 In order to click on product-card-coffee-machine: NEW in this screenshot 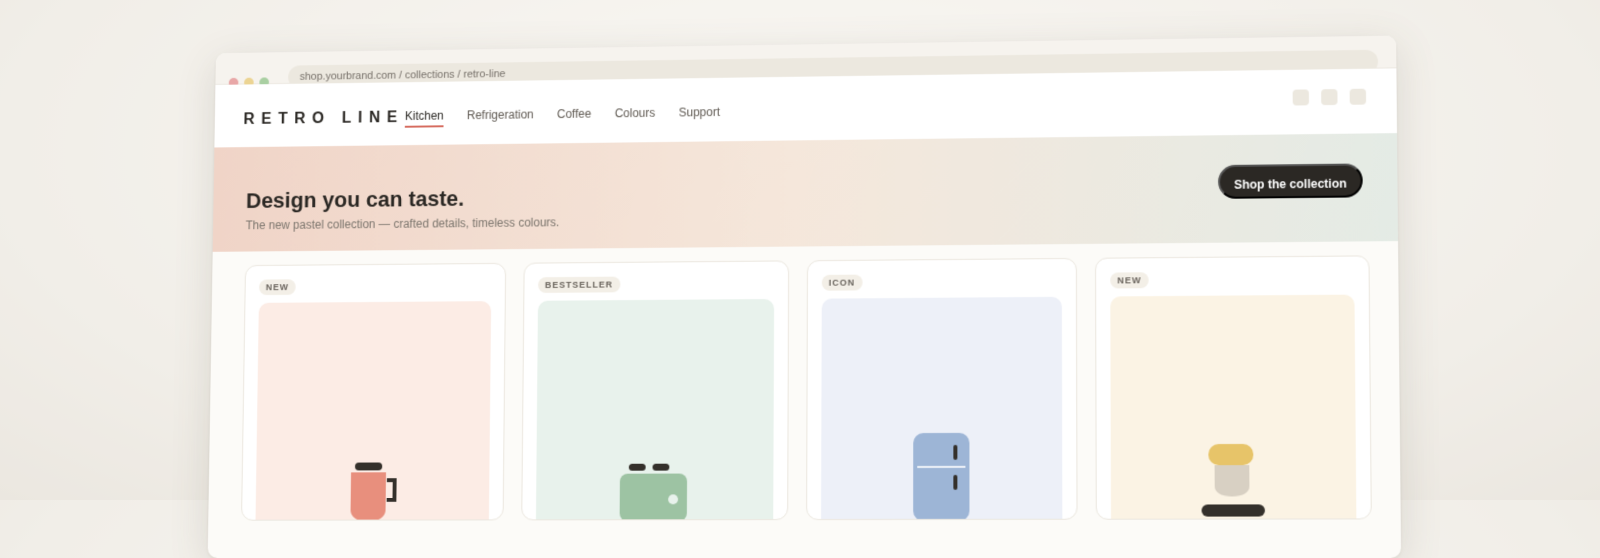, I will do `click(1233, 387)`.